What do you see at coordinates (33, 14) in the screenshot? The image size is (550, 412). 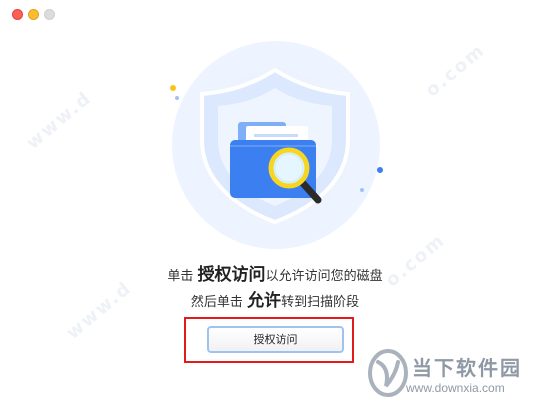 I see `minimize-window-button` at bounding box center [33, 14].